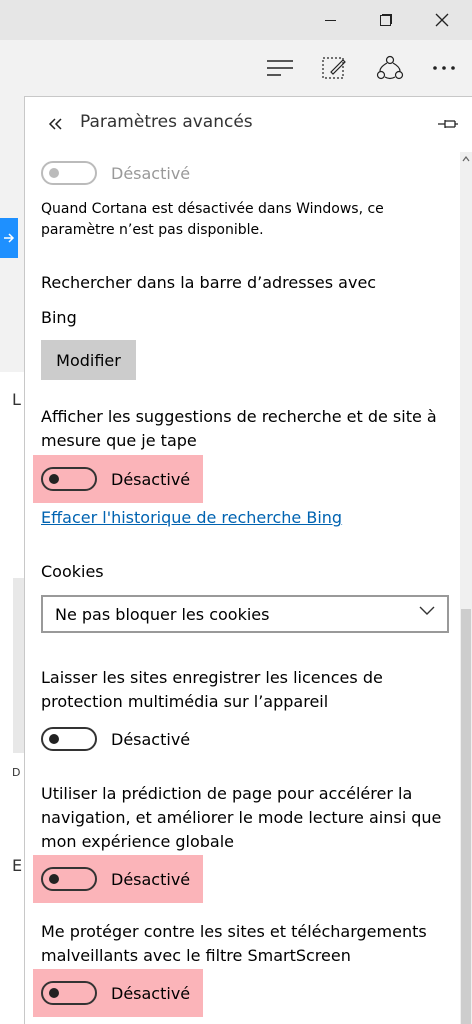  I want to click on suggestions-toggle-label: Désactivé, so click(151, 479).